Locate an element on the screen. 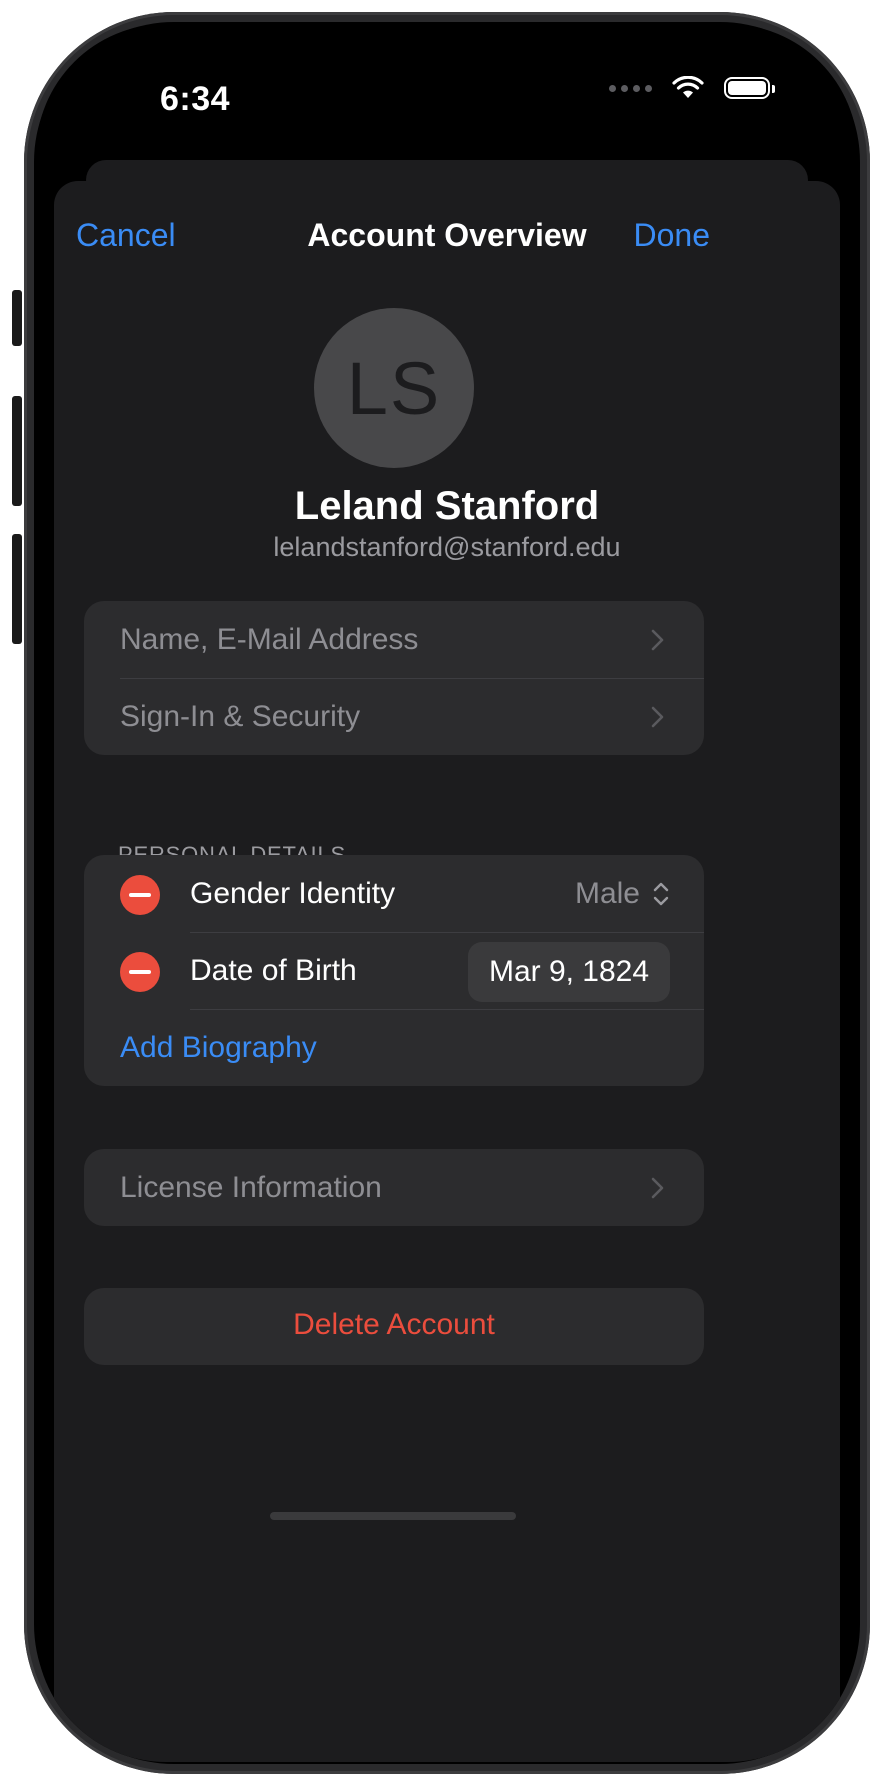 This screenshot has height=1783, width=894. signin-security-label: Sign-In & Security is located at coordinates (240, 716).